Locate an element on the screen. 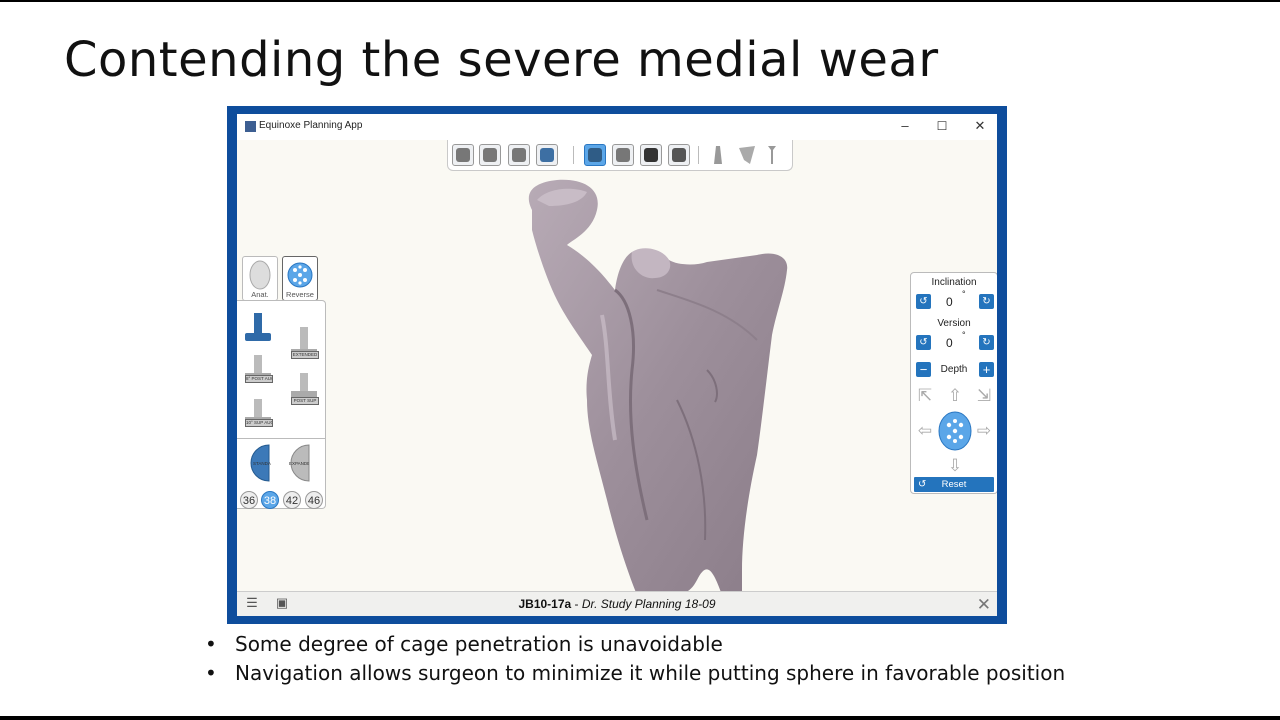  case-info: JB10-17a - Dr. Study Planning 18-09 is located at coordinates (617, 604).